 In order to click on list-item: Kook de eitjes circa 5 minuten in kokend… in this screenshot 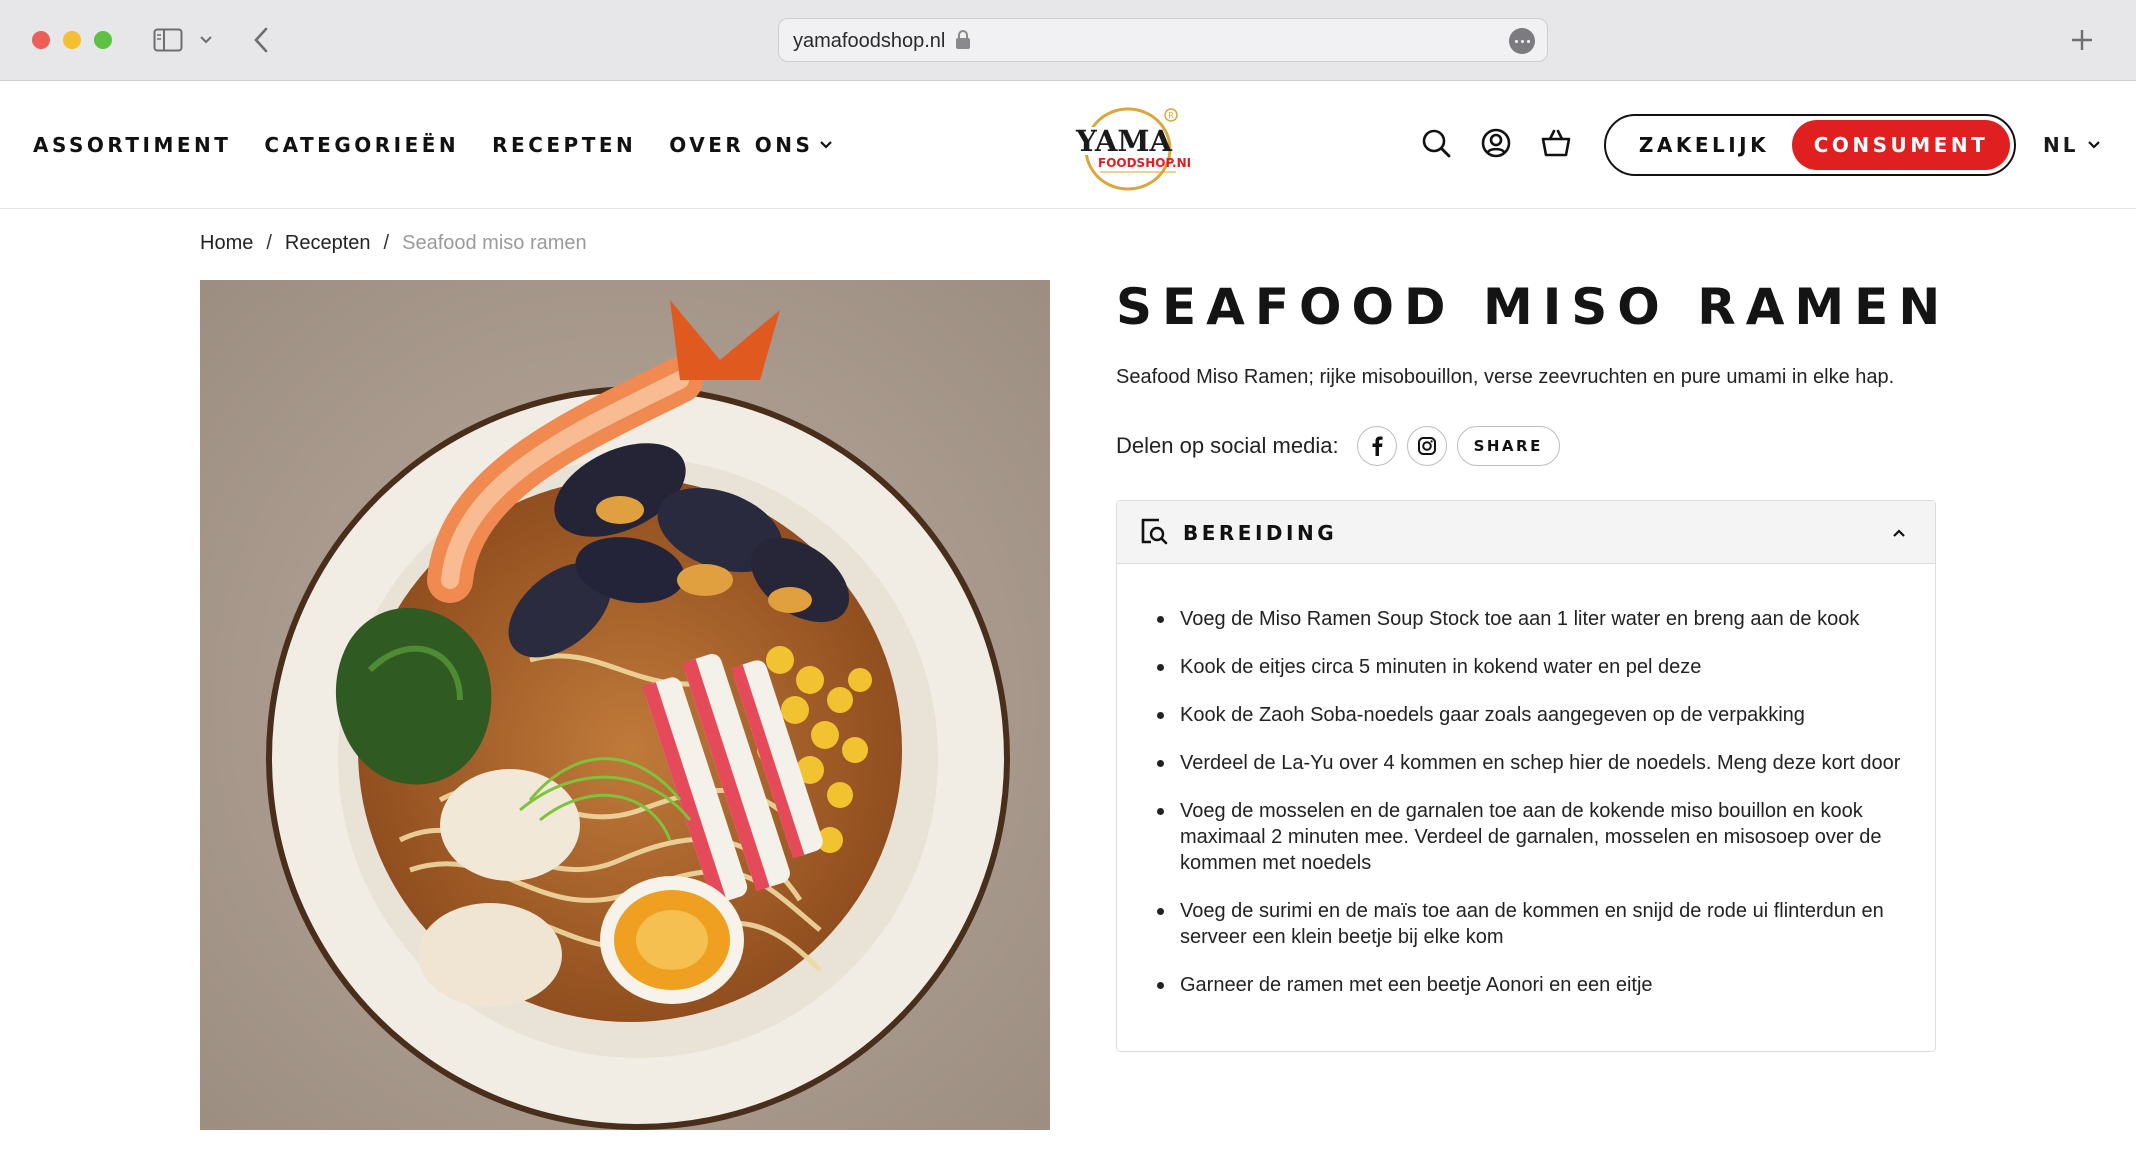, I will do `click(1526, 667)`.